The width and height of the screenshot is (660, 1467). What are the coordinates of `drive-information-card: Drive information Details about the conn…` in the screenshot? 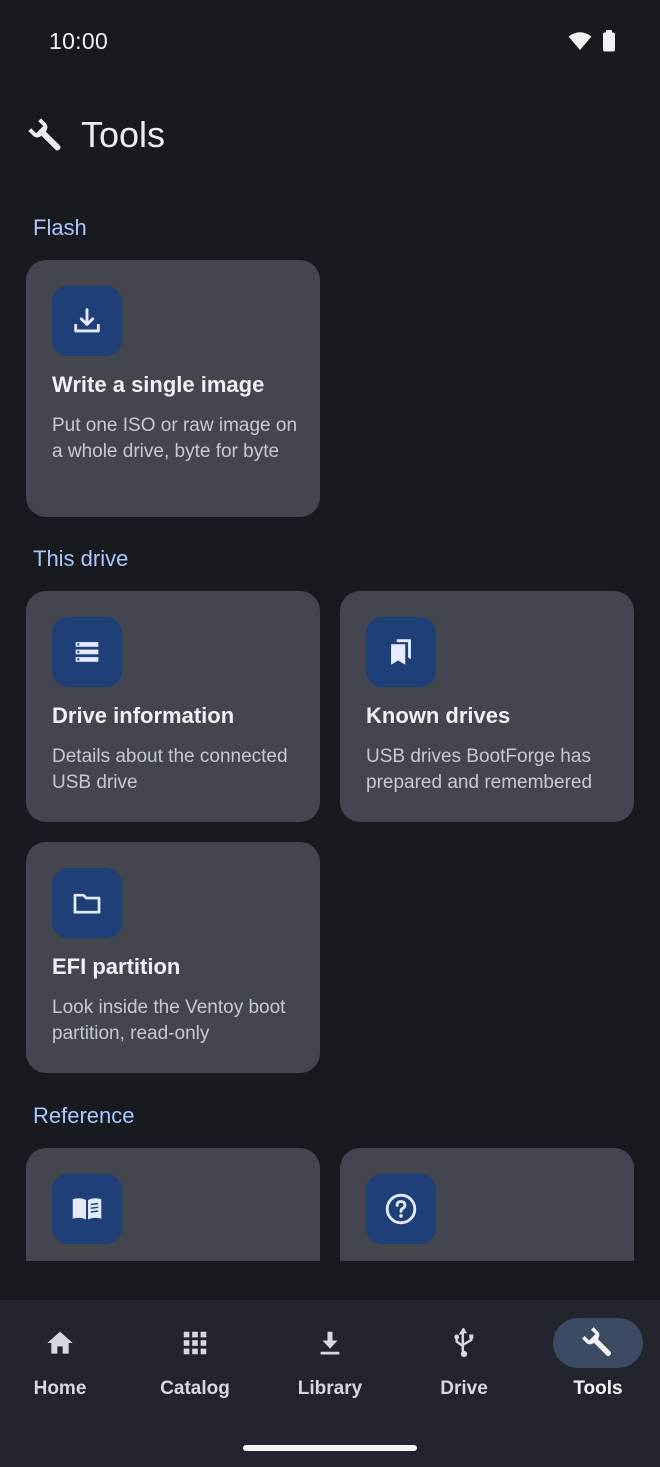 It's located at (173, 706).